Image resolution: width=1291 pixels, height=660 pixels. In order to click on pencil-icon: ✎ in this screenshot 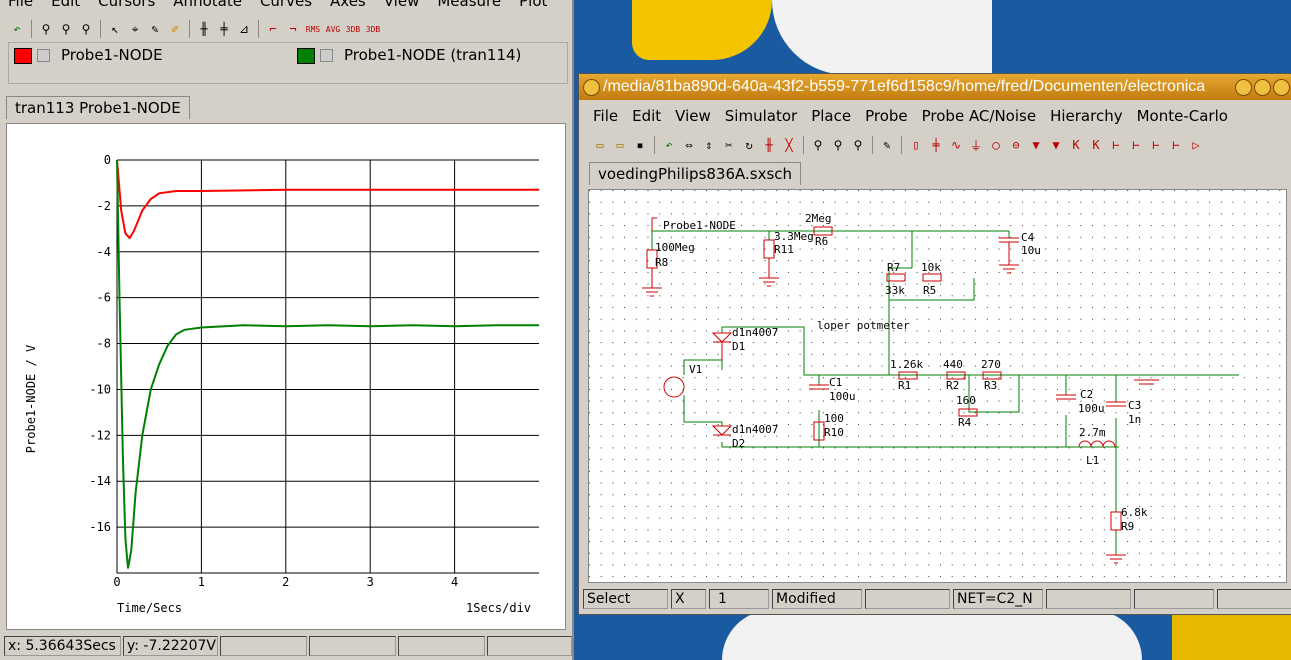, I will do `click(887, 145)`.